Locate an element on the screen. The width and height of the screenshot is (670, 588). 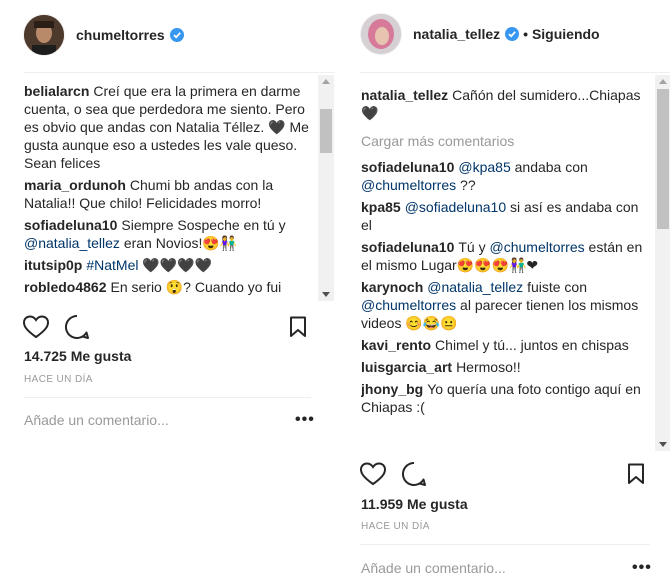
mention-link: @kpa85 is located at coordinates (484, 167).